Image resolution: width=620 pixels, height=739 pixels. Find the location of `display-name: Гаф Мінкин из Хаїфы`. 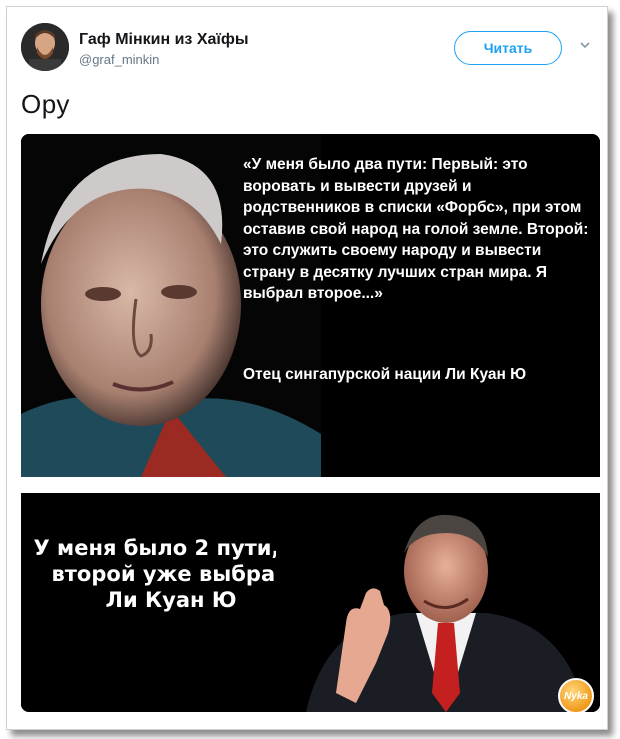

display-name: Гаф Мінкин из Хаїфы is located at coordinates (164, 40).